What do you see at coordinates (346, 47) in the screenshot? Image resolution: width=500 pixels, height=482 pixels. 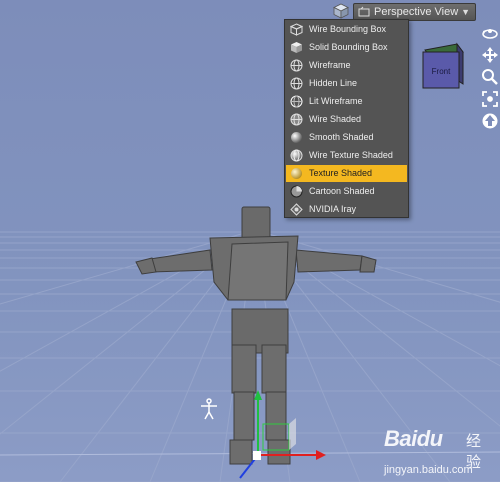 I see `menu-item-solid-bounding-box: Solid Bounding Box` at bounding box center [346, 47].